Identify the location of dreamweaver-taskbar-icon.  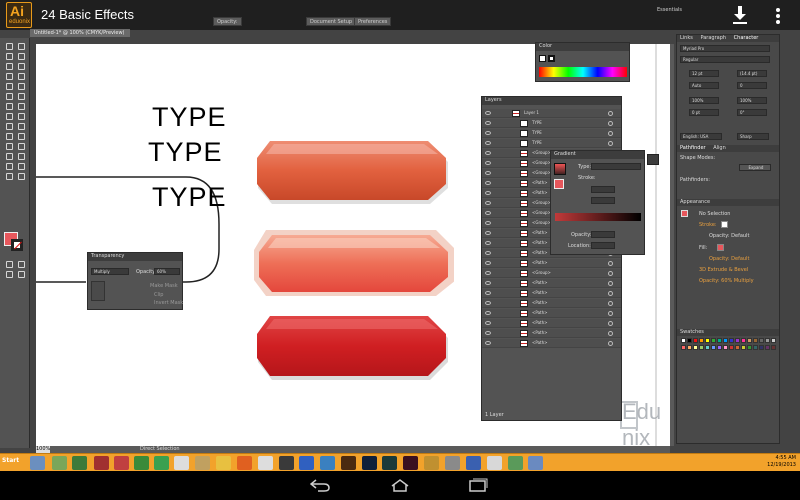
(389, 463).